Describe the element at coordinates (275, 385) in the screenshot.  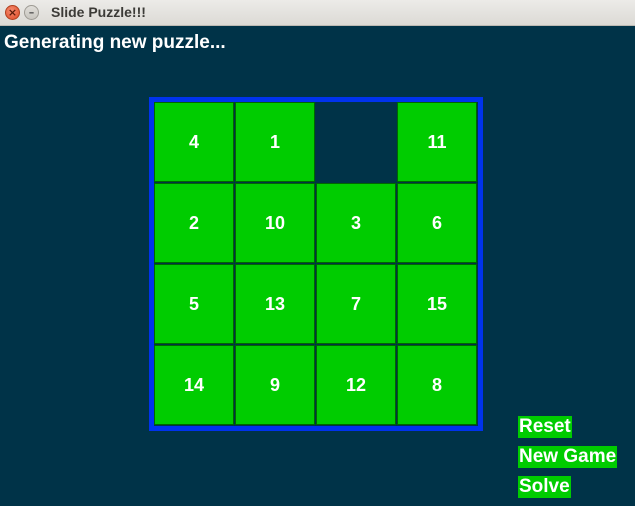
I see `tile: 9` at that location.